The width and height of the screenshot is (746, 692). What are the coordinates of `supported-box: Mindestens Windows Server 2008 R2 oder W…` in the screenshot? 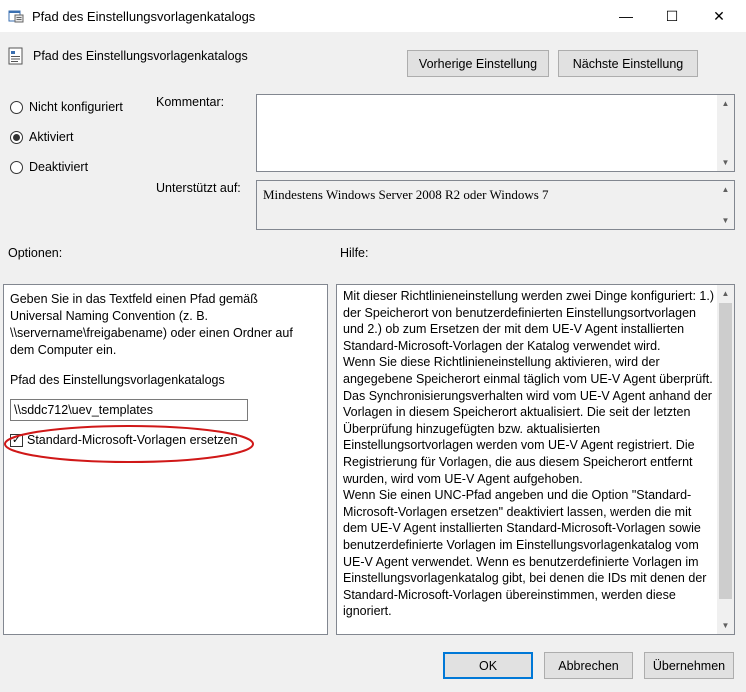 It's located at (495, 205).